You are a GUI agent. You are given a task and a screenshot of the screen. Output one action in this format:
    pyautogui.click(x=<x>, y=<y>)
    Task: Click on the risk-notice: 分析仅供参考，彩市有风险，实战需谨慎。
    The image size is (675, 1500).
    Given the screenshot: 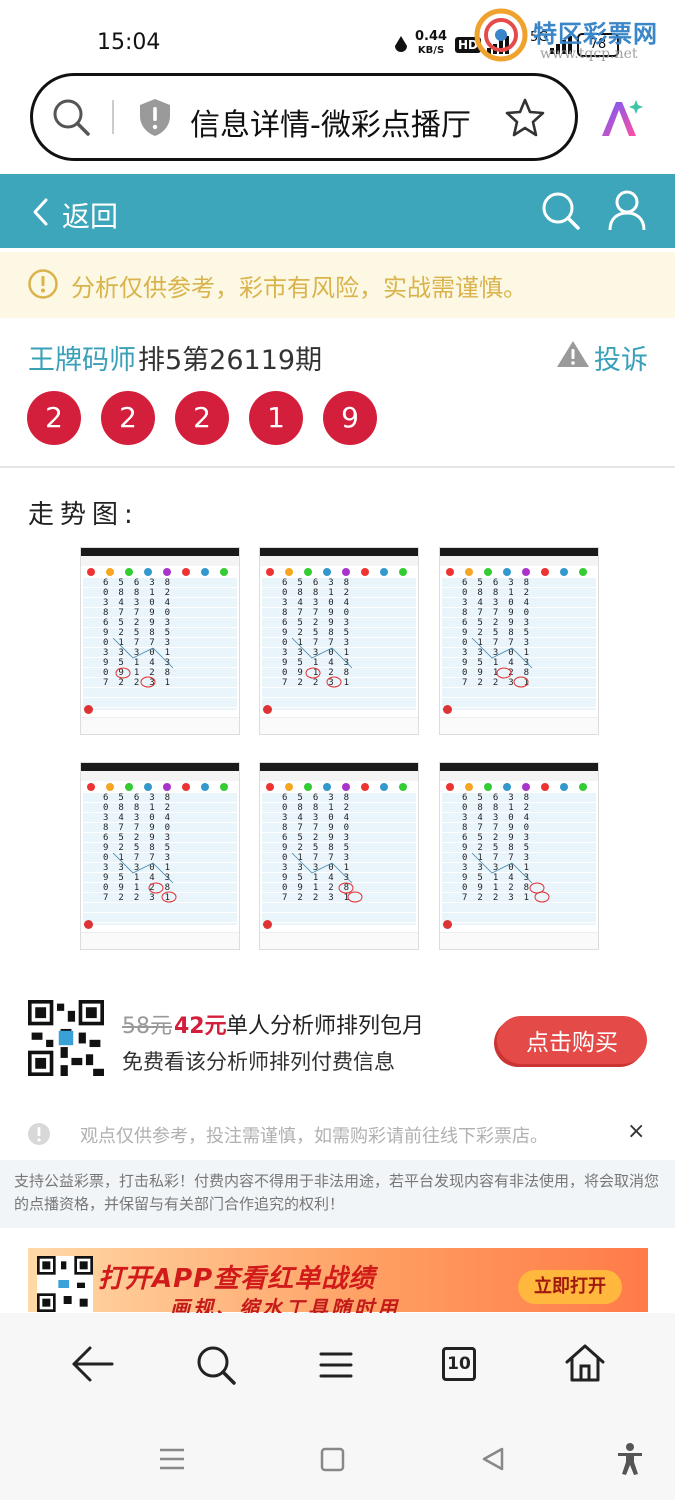 What is the action you would take?
    pyautogui.click(x=299, y=288)
    